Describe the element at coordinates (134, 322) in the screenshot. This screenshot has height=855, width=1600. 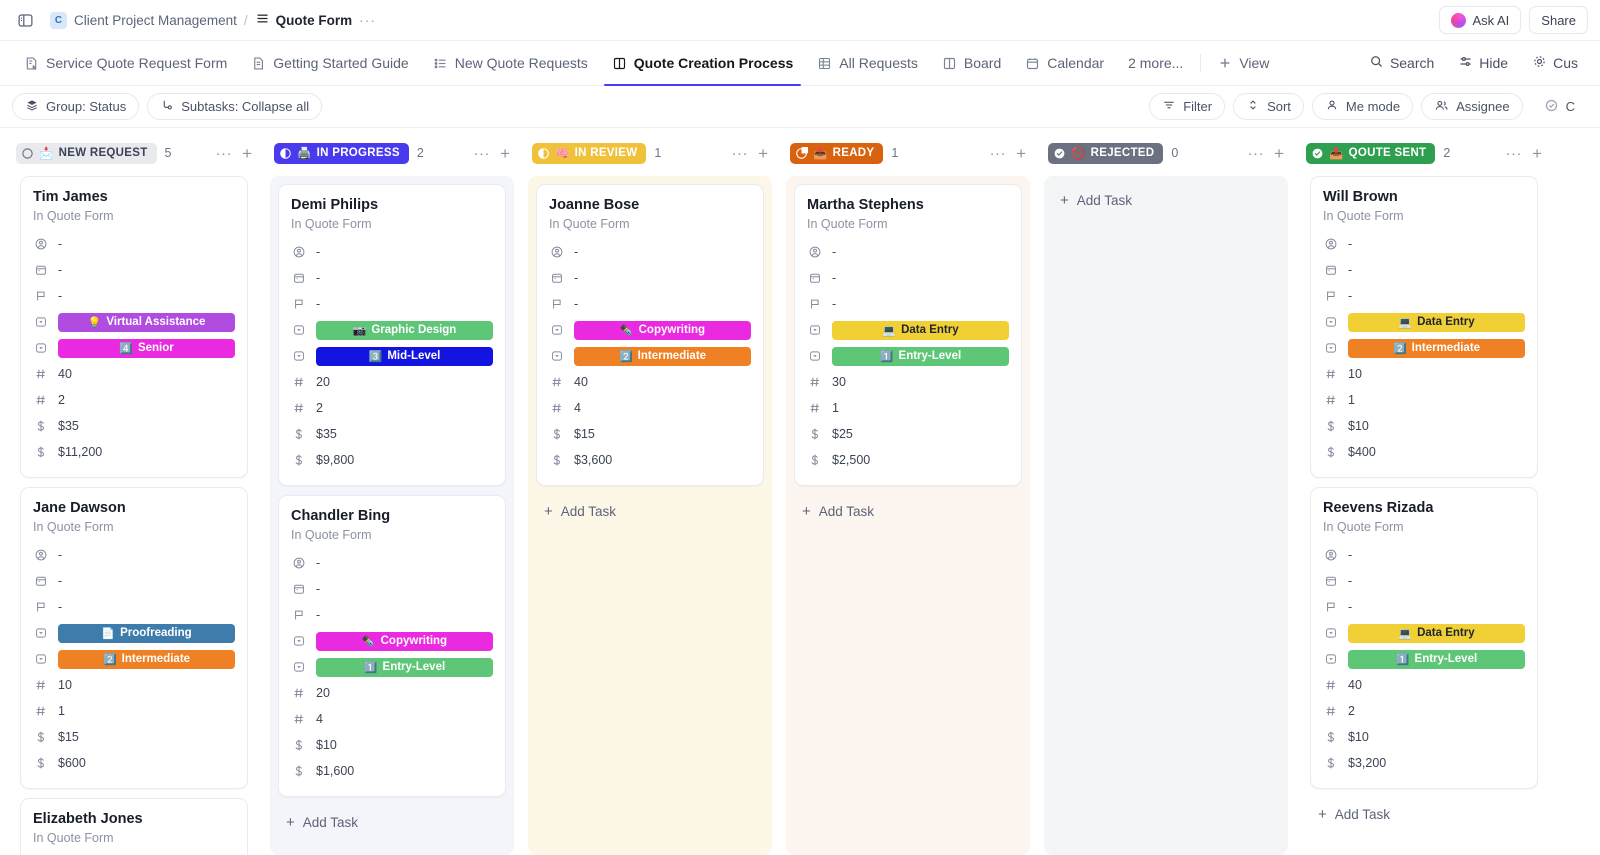
I see `field-service: 💡 Virtual Assistance` at that location.